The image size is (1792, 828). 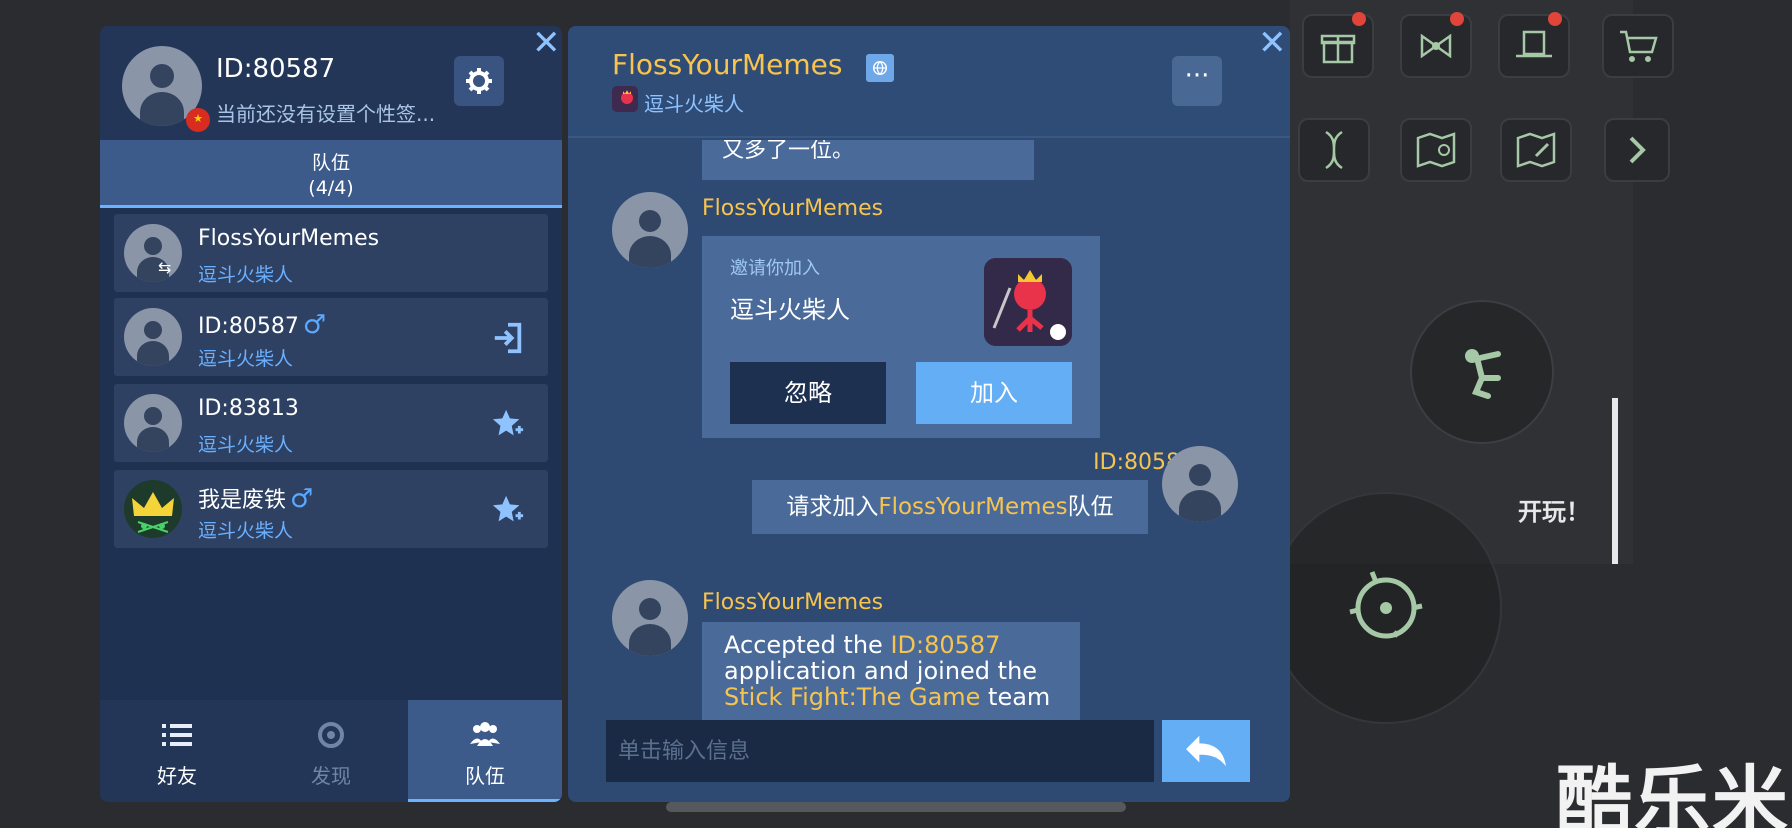 I want to click on profile-header: ★ ID:80587 当前还没有设置个性签... ✕, so click(x=331, y=83).